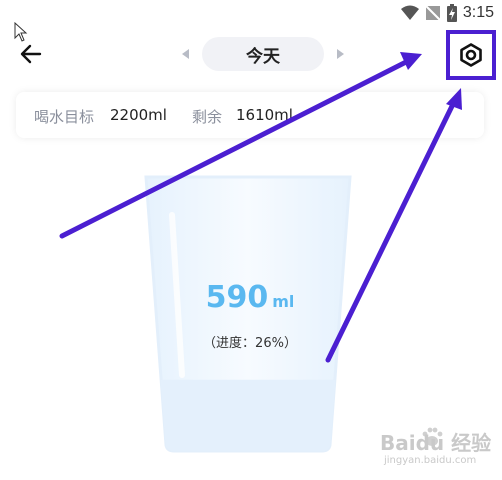 This screenshot has height=480, width=502. I want to click on back-arrow-icon, so click(31, 54).